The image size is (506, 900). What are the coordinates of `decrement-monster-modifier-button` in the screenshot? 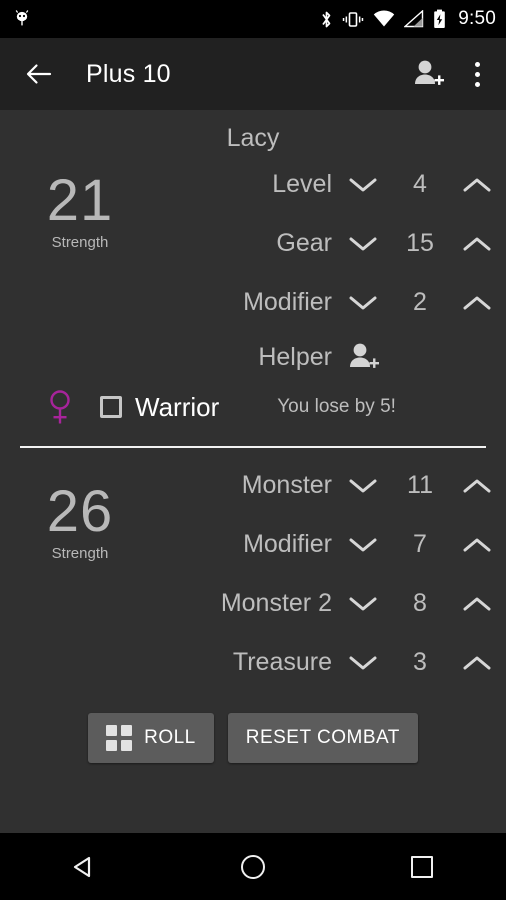 It's located at (363, 545).